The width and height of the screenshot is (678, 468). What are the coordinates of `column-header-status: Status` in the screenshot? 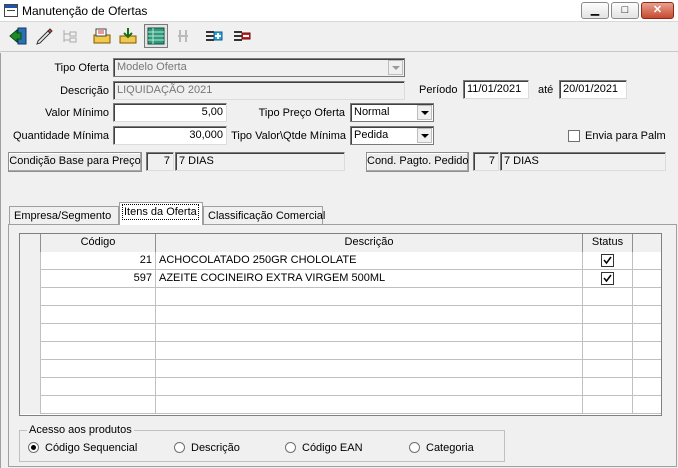 It's located at (608, 243).